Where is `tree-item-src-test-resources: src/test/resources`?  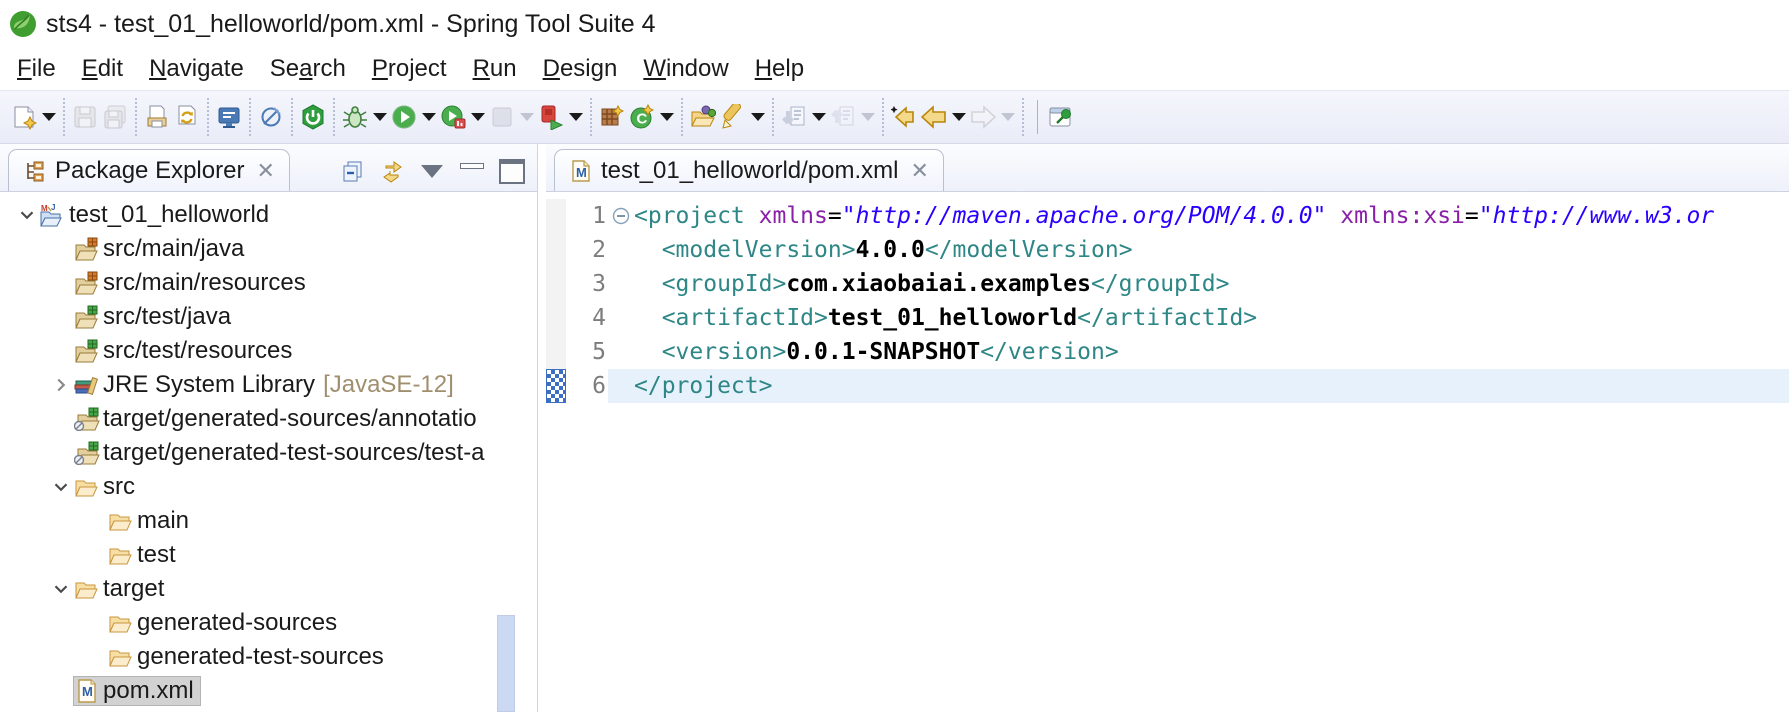
tree-item-src-test-resources: src/test/resources is located at coordinates (268, 351).